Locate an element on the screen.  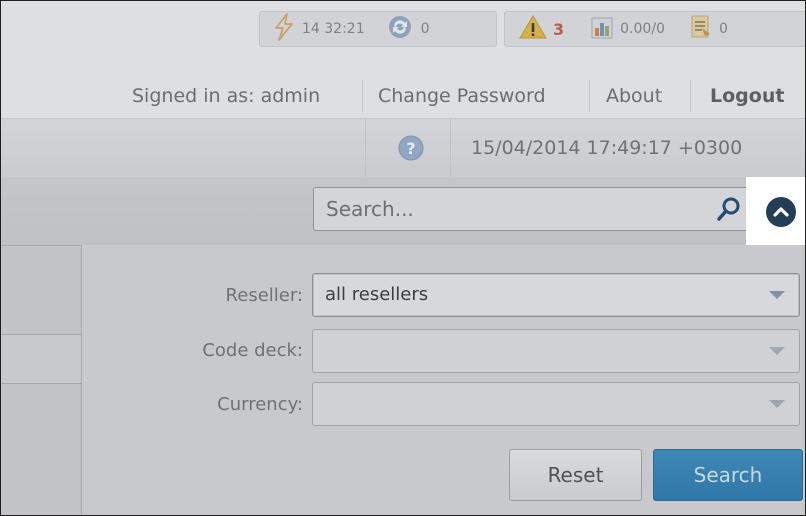
sync-icon is located at coordinates (401, 29).